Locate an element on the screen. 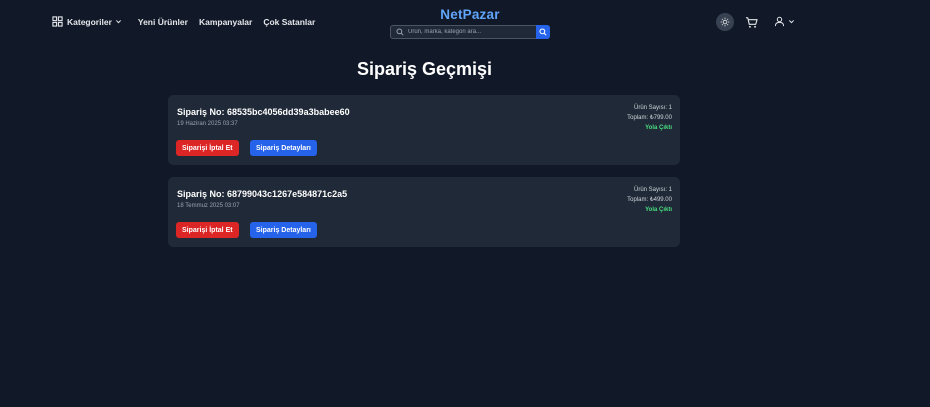 The height and width of the screenshot is (407, 930). user-icon is located at coordinates (779, 21).